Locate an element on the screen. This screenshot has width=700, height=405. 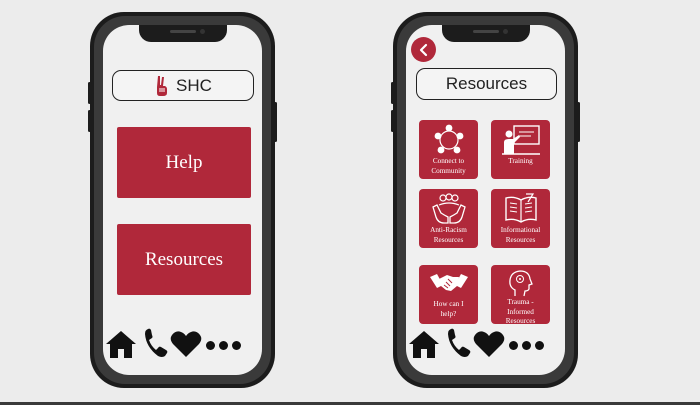
tile-label: Training is located at coordinates (520, 161).